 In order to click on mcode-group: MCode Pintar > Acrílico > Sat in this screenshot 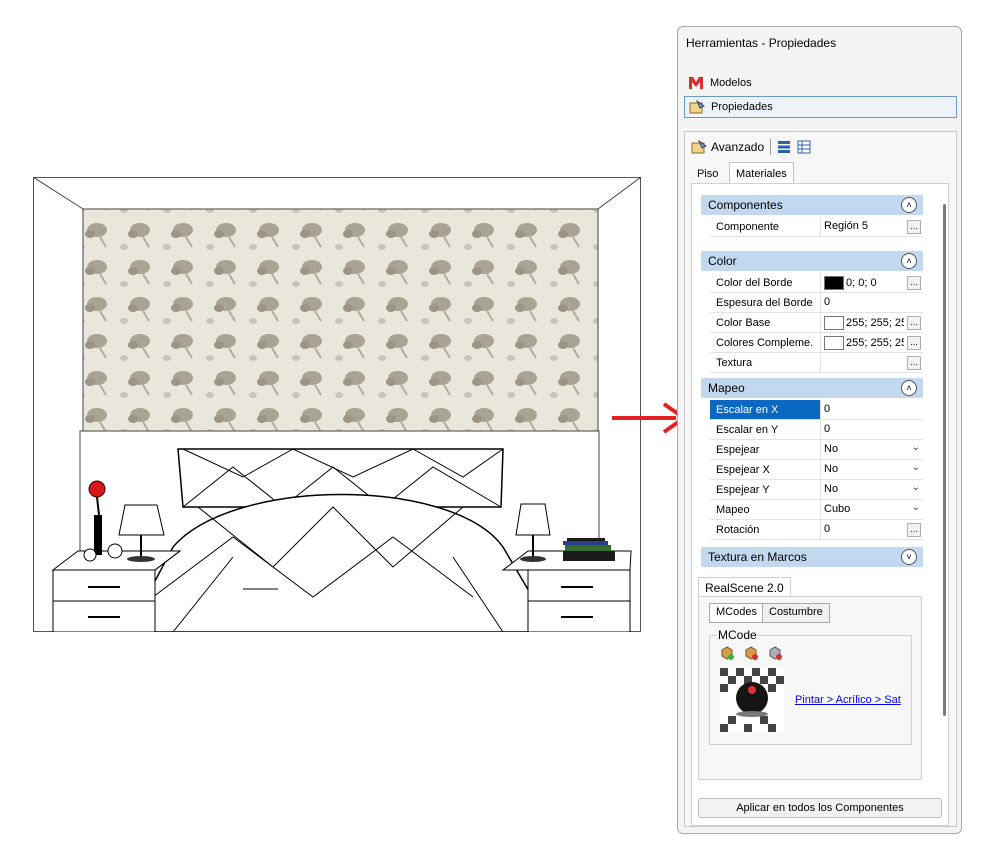, I will do `click(810, 686)`.